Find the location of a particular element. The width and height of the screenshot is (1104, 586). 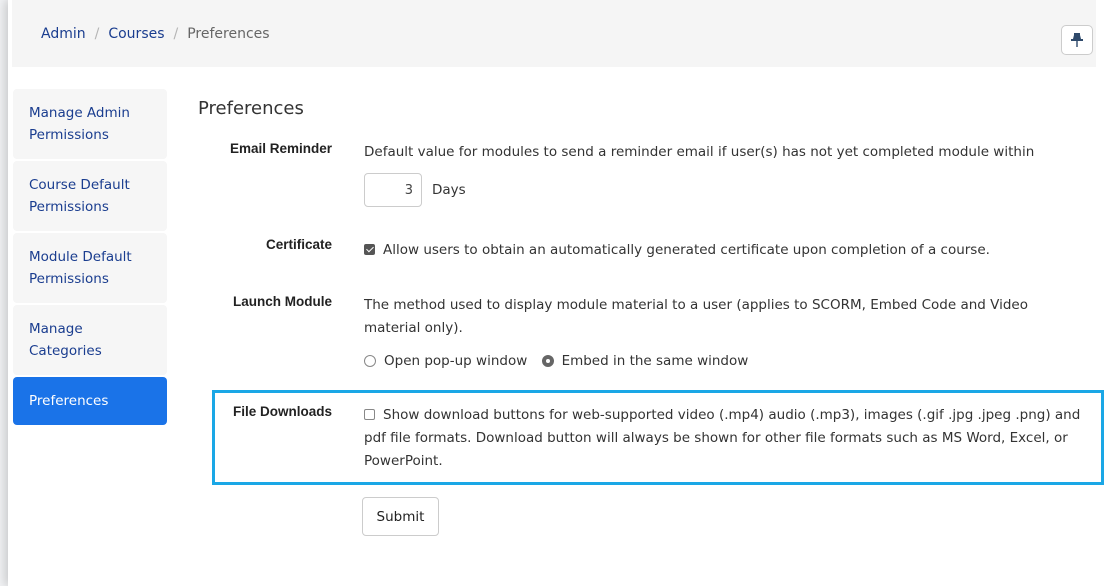

radio-button-selected is located at coordinates (547, 361).